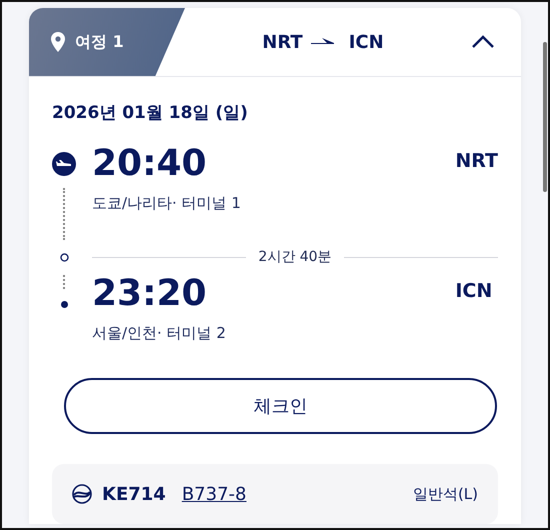 The width and height of the screenshot is (550, 530). Describe the element at coordinates (64, 164) in the screenshot. I see `departure-plane-icon` at that location.